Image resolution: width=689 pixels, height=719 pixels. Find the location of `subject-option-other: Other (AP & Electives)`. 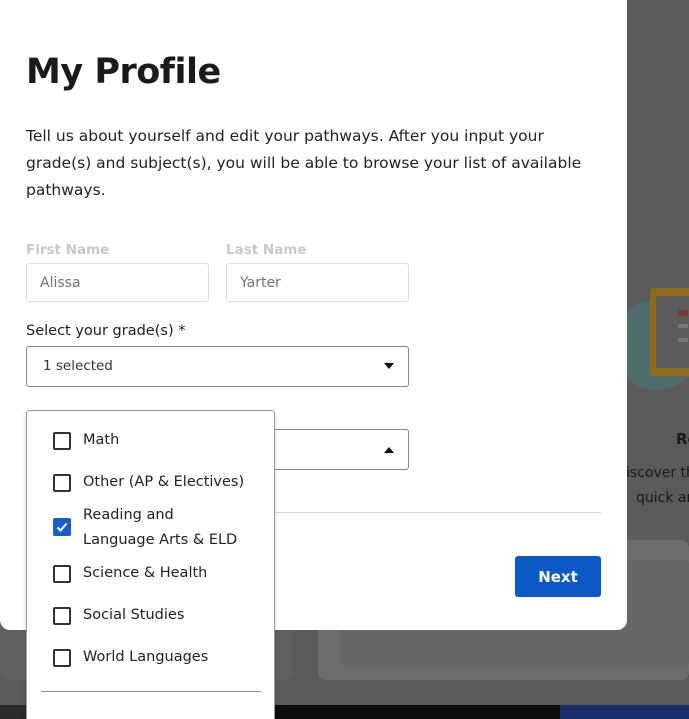

subject-option-other: Other (AP & Electives) is located at coordinates (150, 483).